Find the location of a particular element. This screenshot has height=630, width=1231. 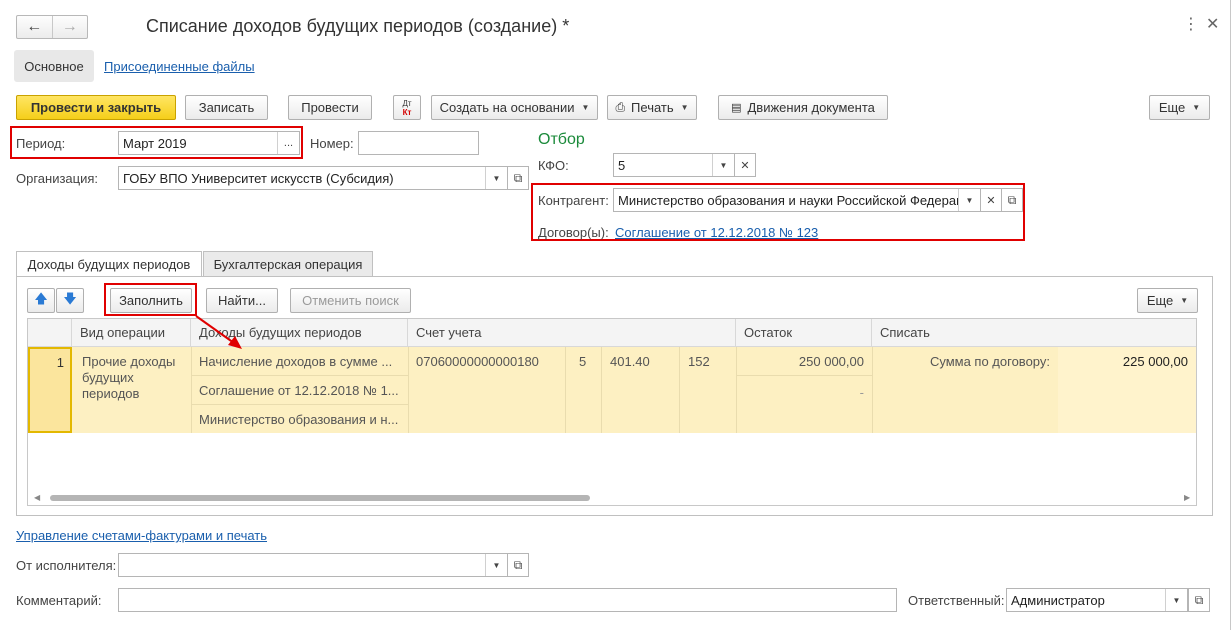

contract-label: Договор(ы): is located at coordinates (573, 232).